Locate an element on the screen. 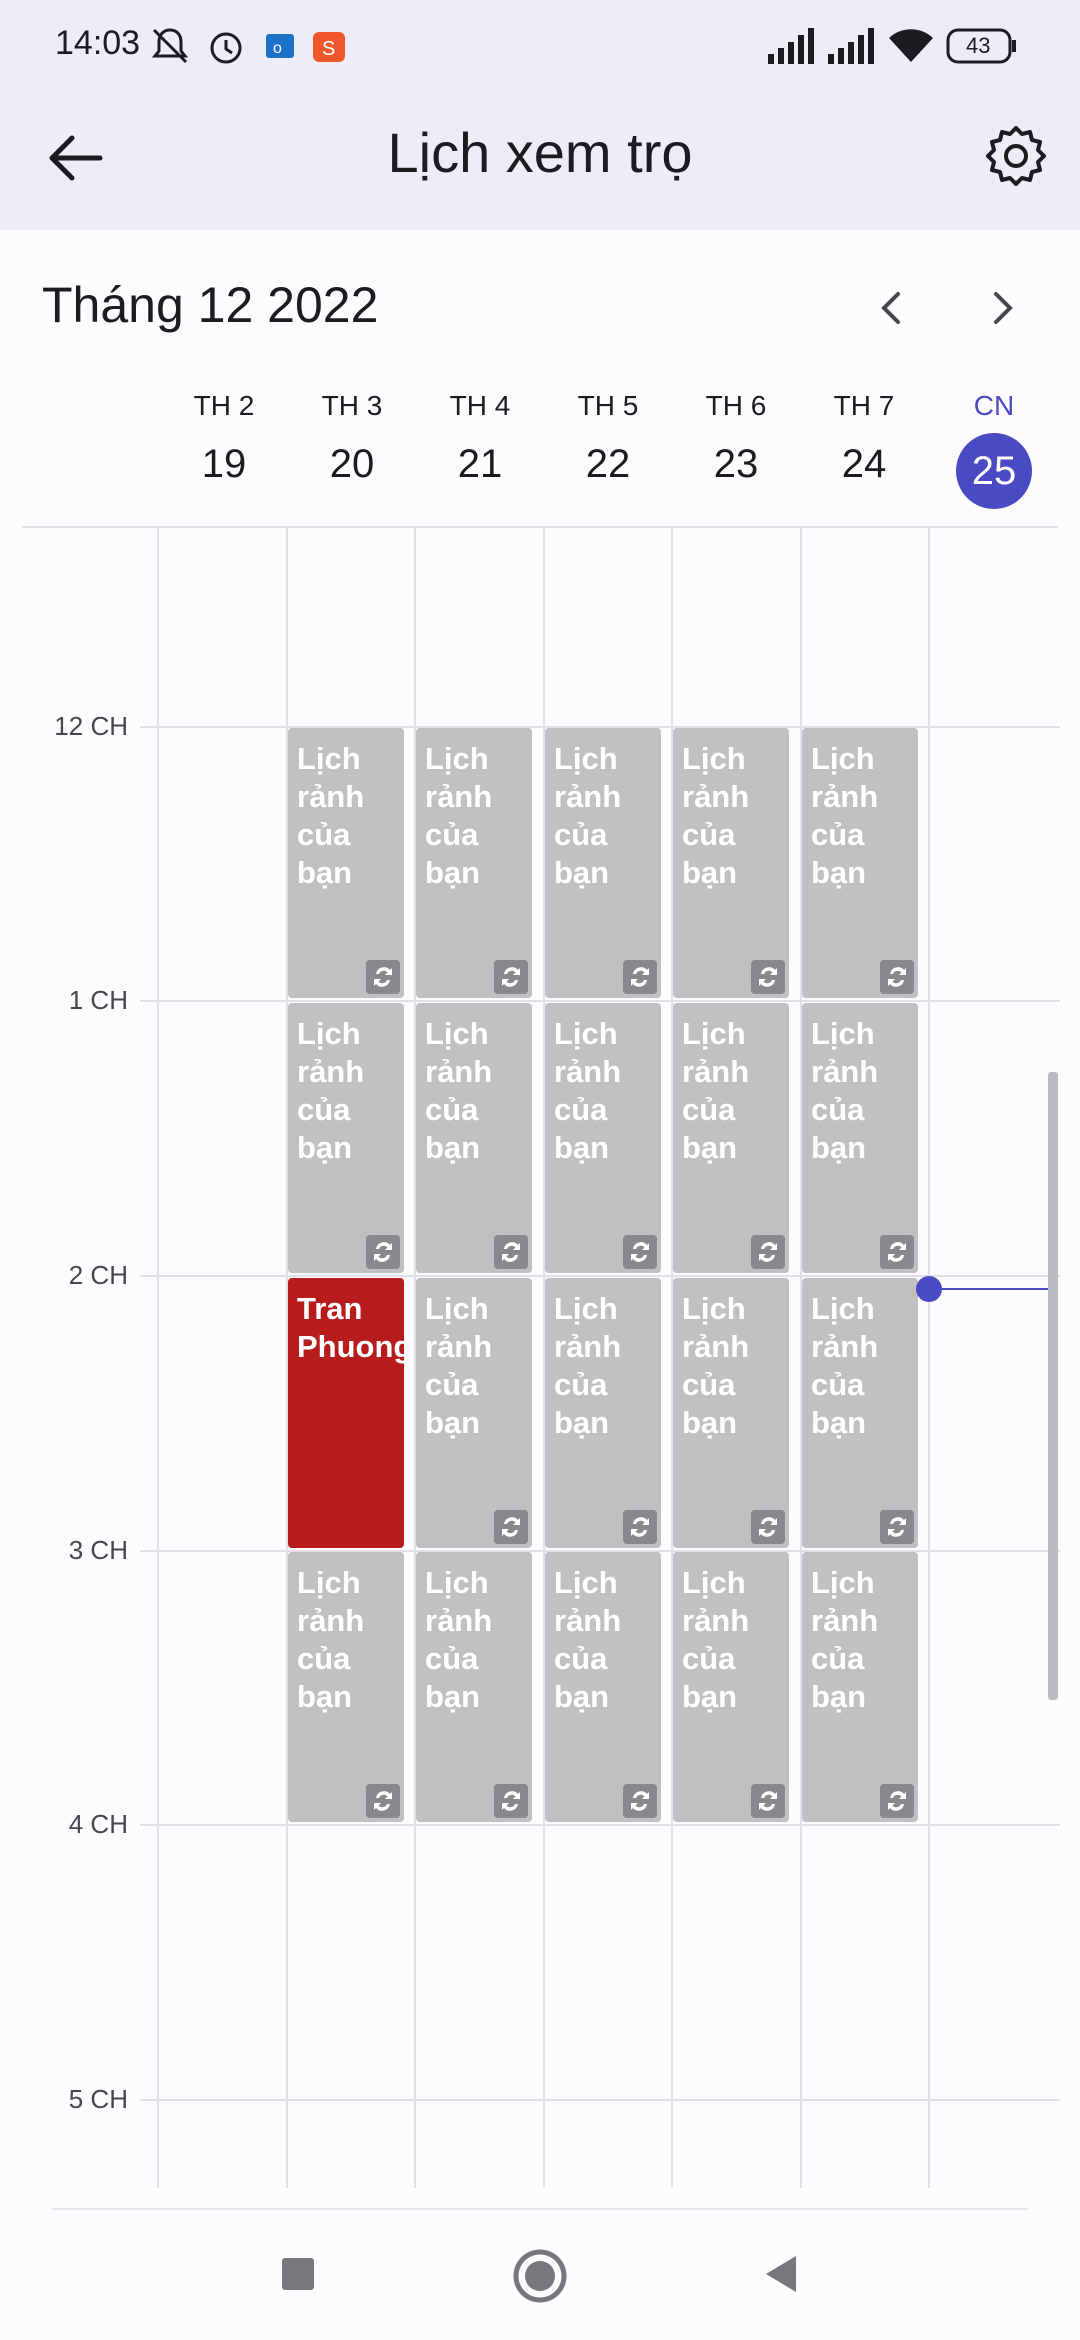 This screenshot has width=1080, height=2340. hour-label: 5 CH is located at coordinates (98, 2099).